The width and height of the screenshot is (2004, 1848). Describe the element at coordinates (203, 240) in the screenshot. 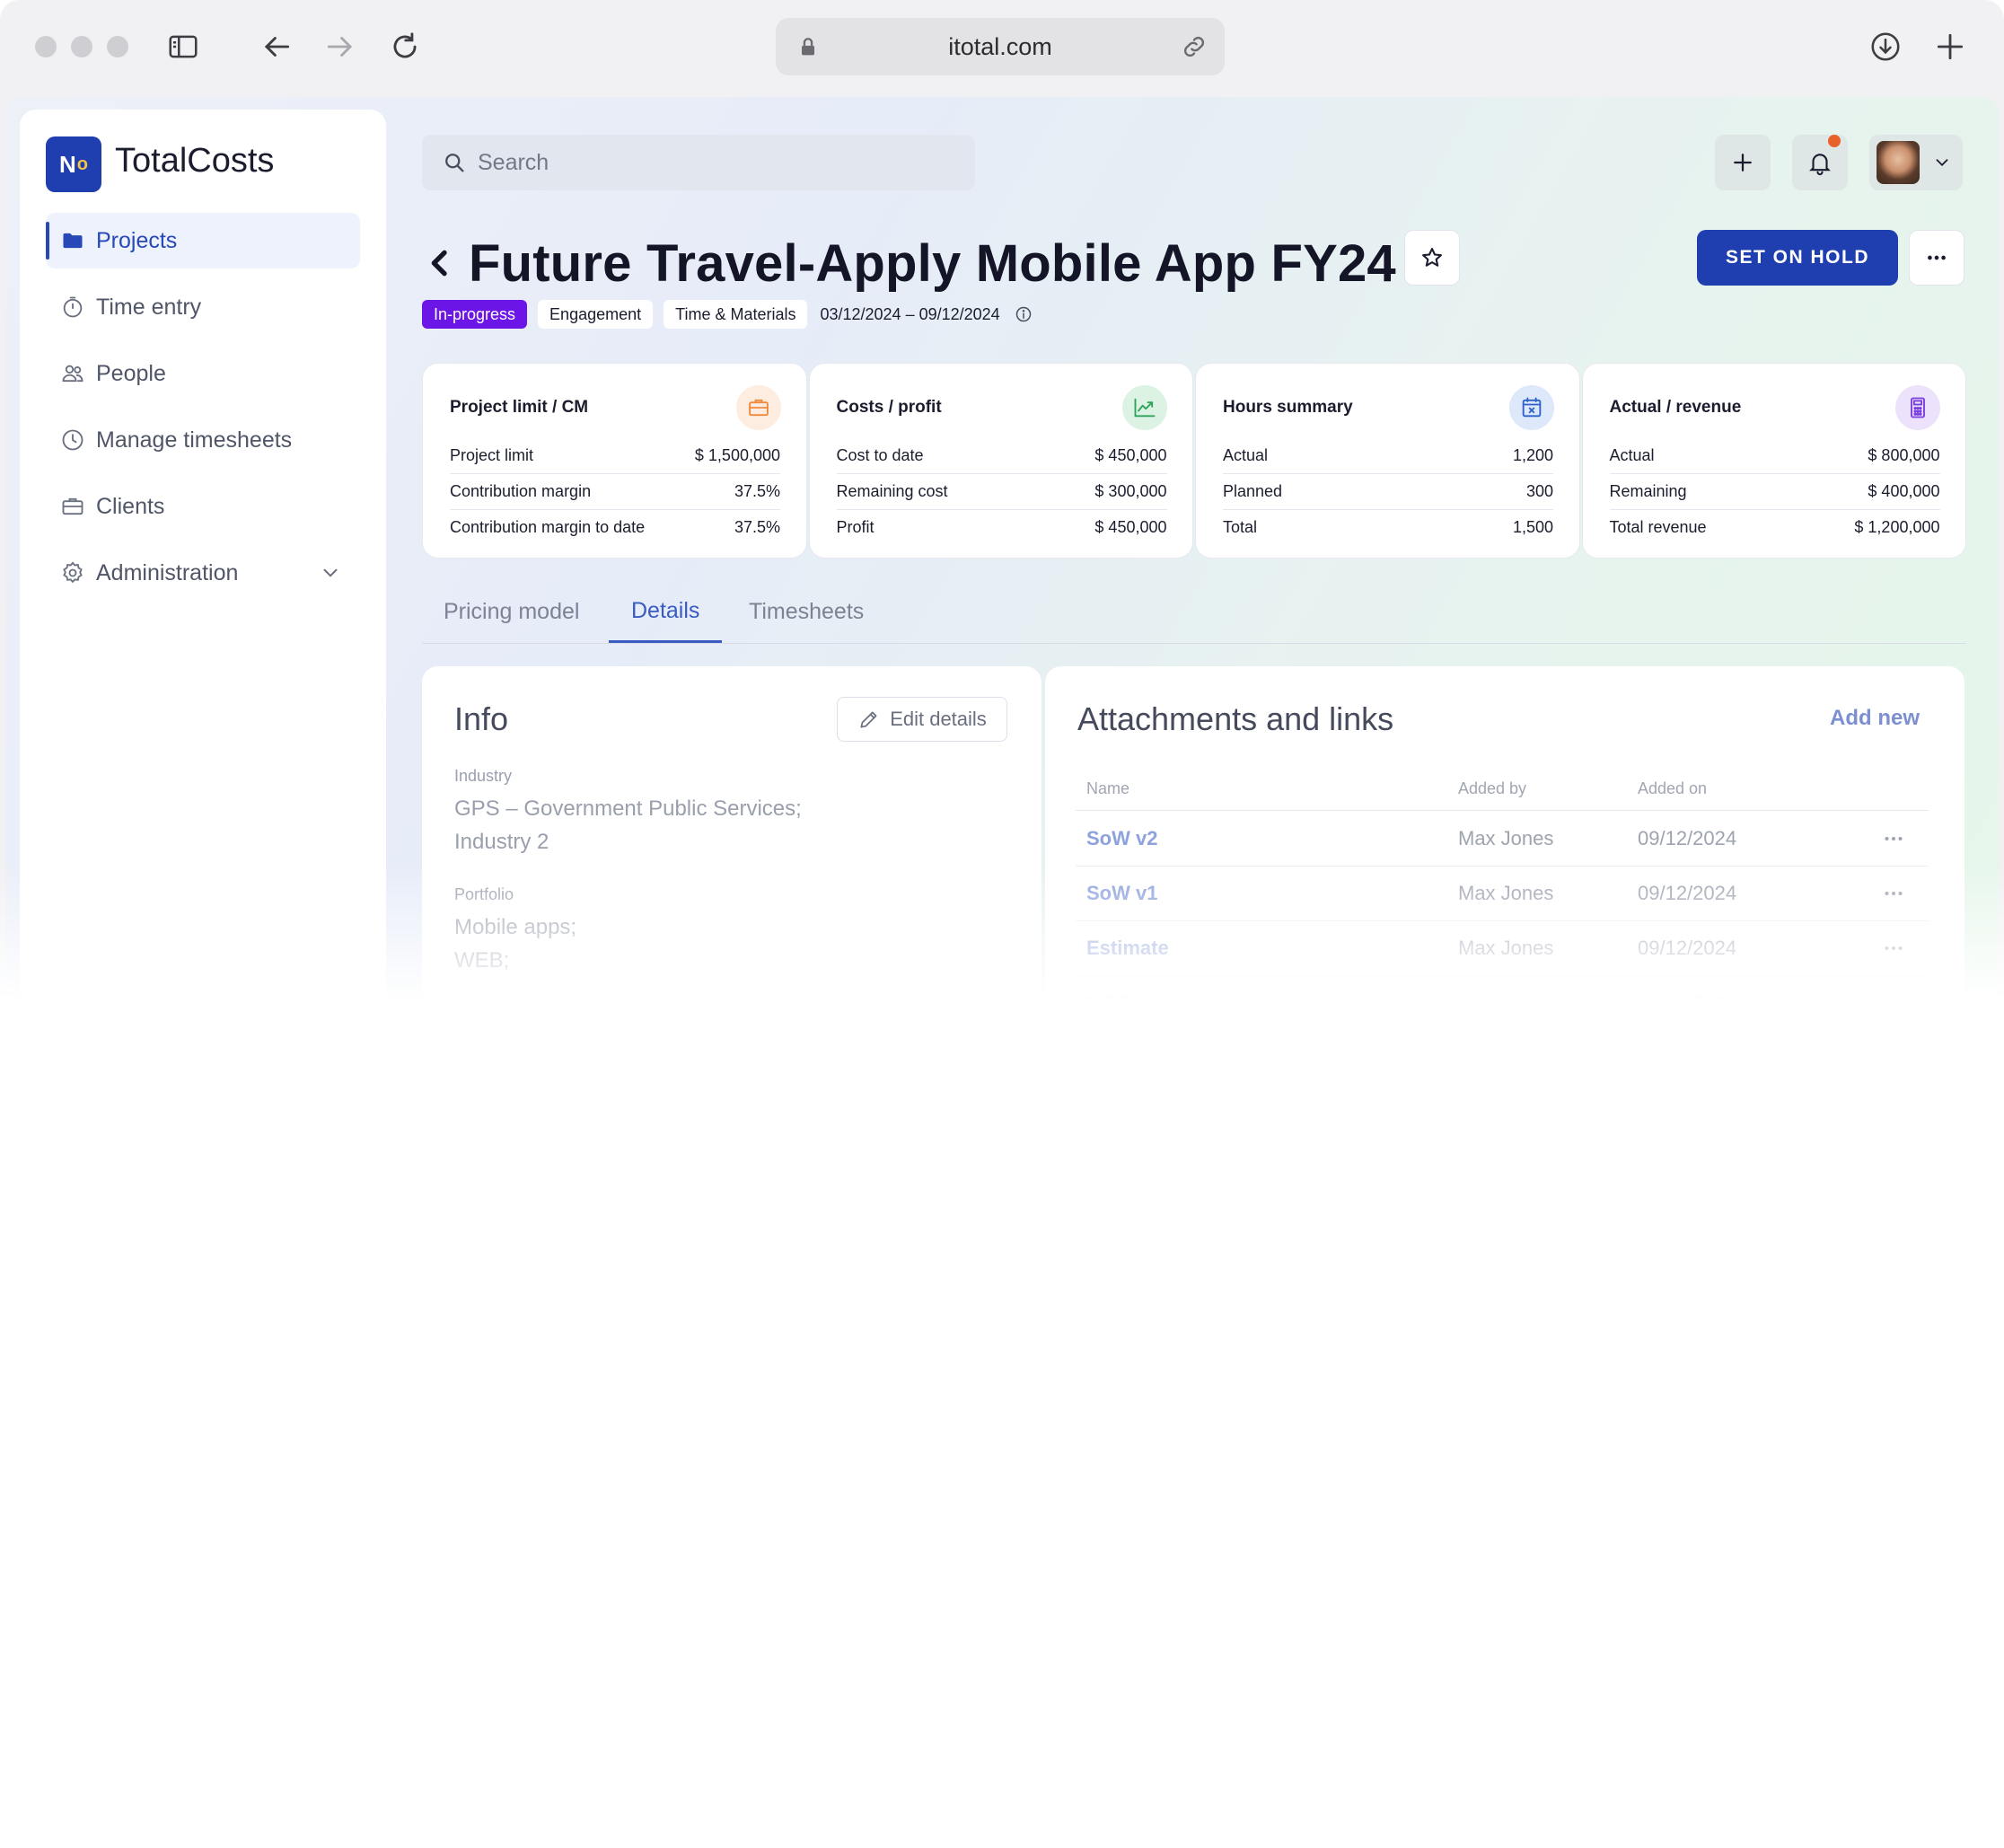

I see `sidebar-item-projects: Projects` at that location.